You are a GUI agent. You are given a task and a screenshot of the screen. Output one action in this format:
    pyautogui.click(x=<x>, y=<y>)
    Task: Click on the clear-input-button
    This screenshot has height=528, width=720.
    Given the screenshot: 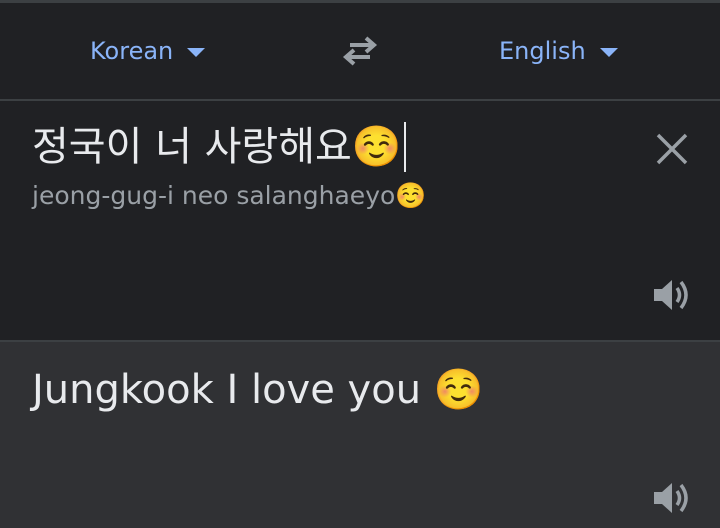 What is the action you would take?
    pyautogui.click(x=672, y=149)
    